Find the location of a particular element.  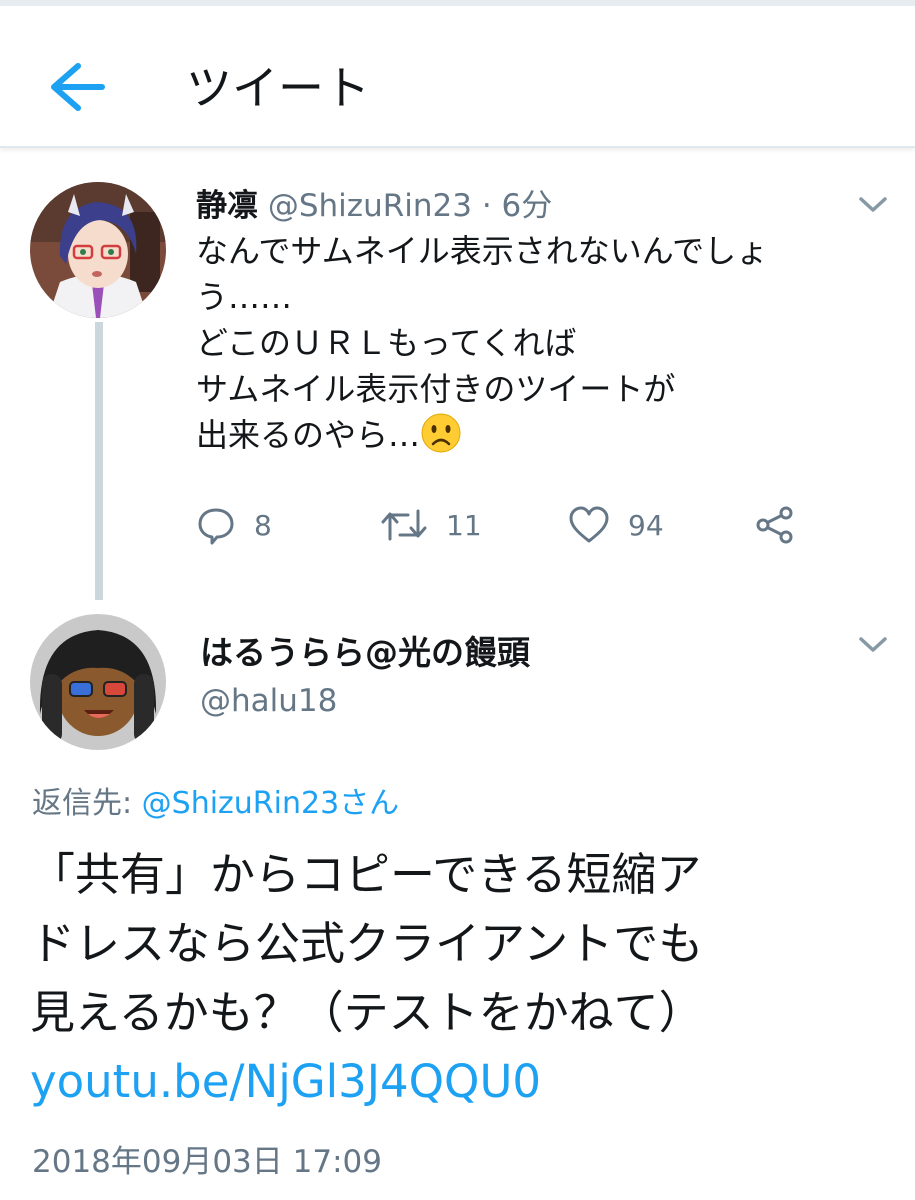

reply-icon is located at coordinates (216, 526).